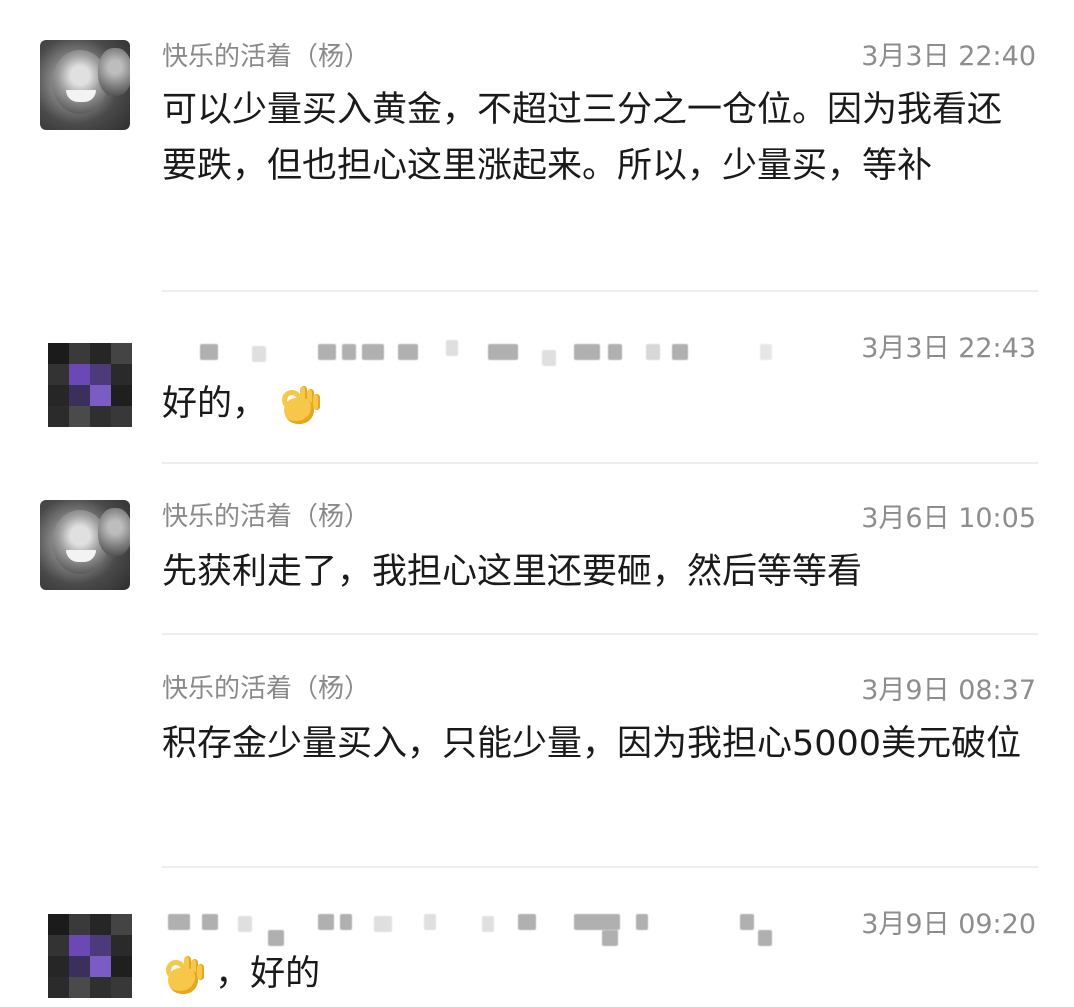 Image resolution: width=1074 pixels, height=1007 pixels. I want to click on message-text-row: ，好的, so click(597, 974).